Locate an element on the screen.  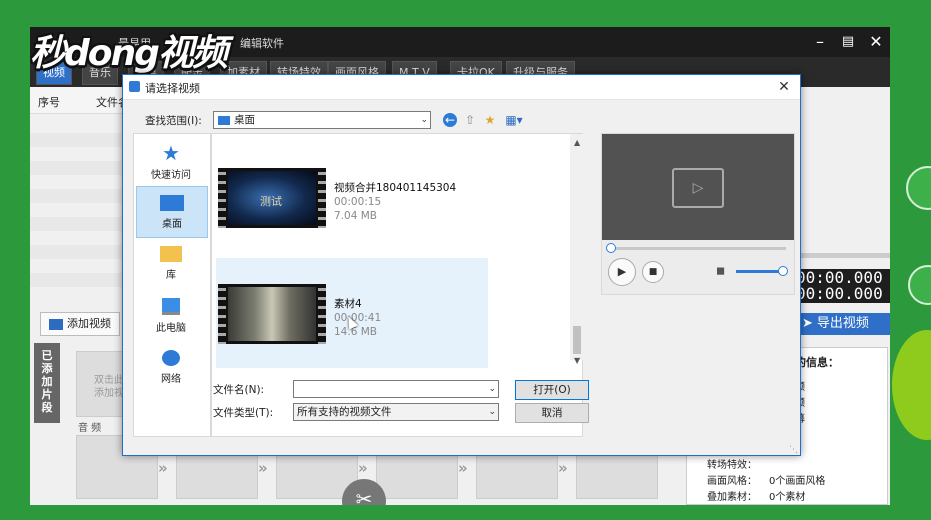
minimize-button: – is located at coordinates (820, 42).